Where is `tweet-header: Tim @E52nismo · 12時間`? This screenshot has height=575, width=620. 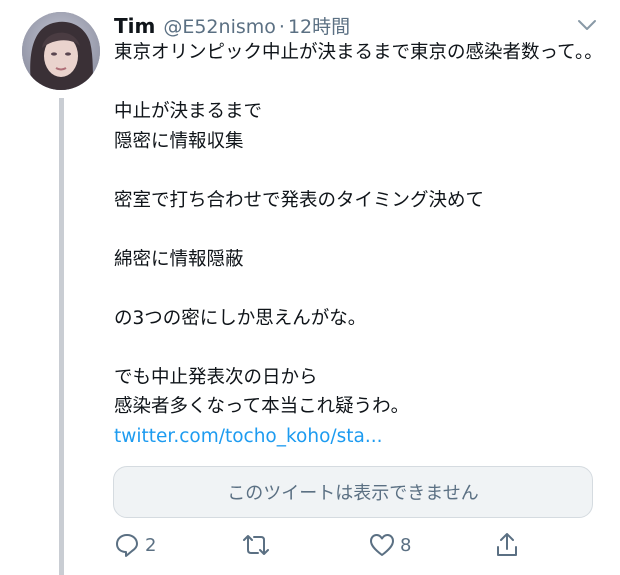 tweet-header: Tim @E52nismo · 12時間 is located at coordinates (232, 25).